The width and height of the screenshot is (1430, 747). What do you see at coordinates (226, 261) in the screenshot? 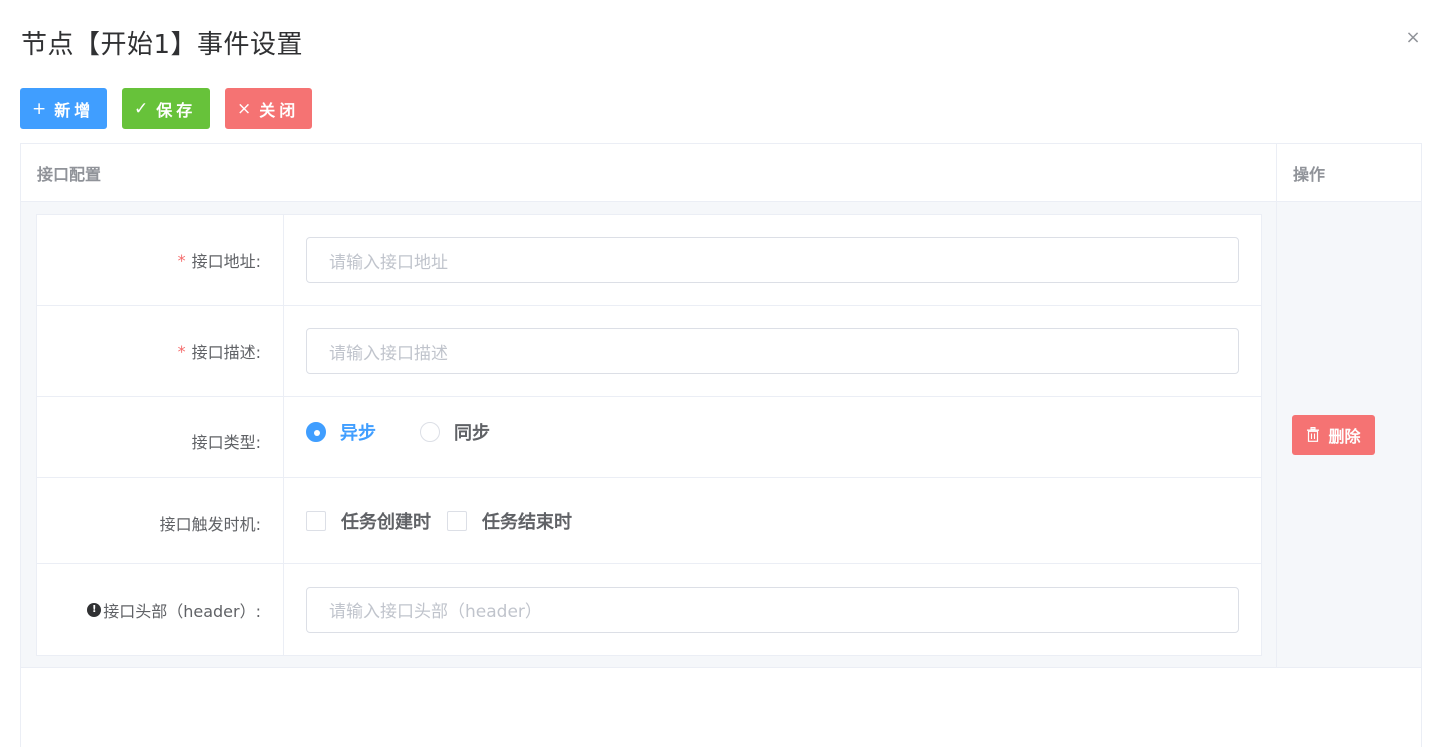
I see `url-label-text: 接口地址:` at bounding box center [226, 261].